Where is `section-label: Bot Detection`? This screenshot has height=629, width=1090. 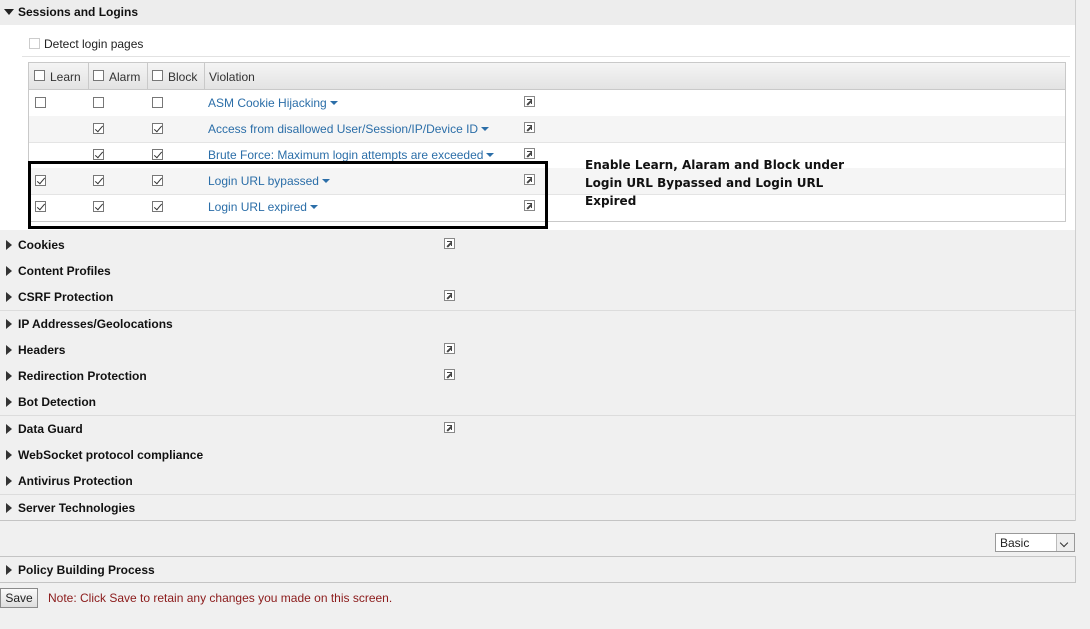
section-label: Bot Detection is located at coordinates (57, 402).